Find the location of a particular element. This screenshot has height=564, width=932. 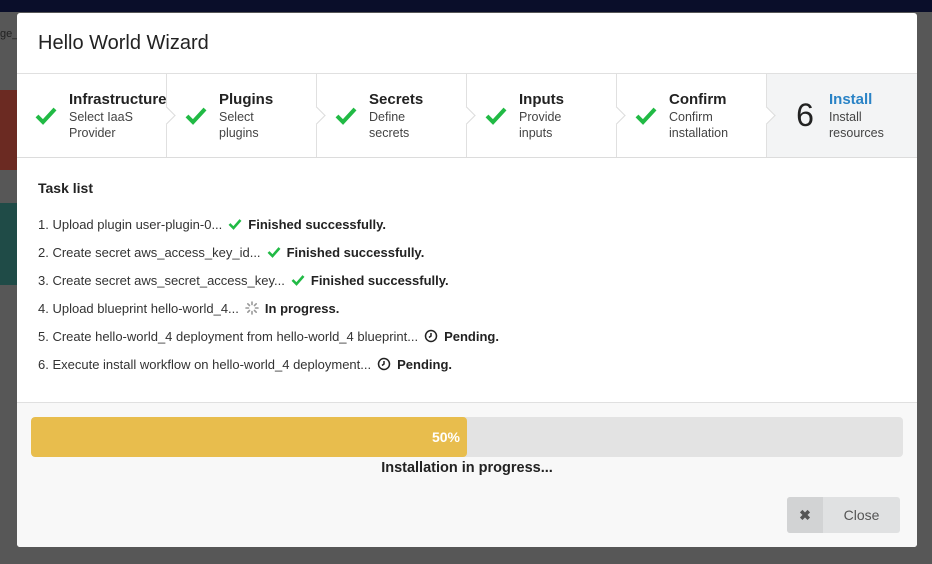

step-title: Infrastructure is located at coordinates (118, 99).